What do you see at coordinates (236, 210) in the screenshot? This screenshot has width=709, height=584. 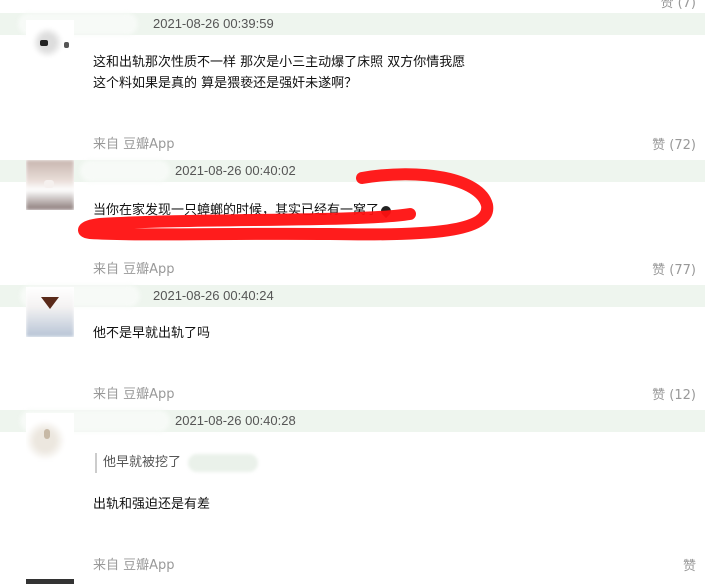 I see `comment-line: 当你在家发现一只蟑螂的时候，其实已经有一窝了` at bounding box center [236, 210].